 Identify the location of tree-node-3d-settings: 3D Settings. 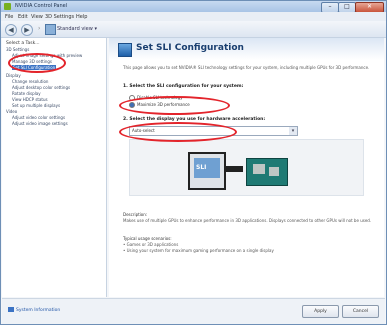
(17, 49).